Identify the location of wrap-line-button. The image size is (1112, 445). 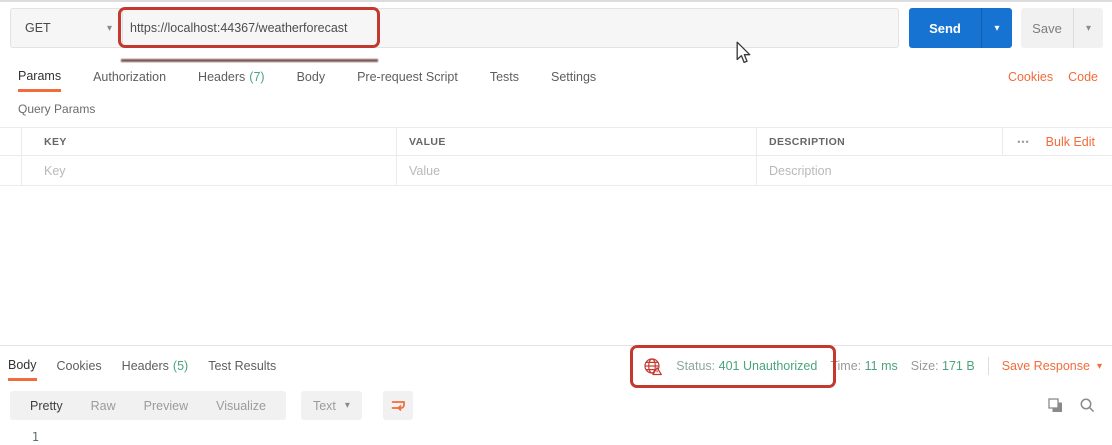
(397, 405).